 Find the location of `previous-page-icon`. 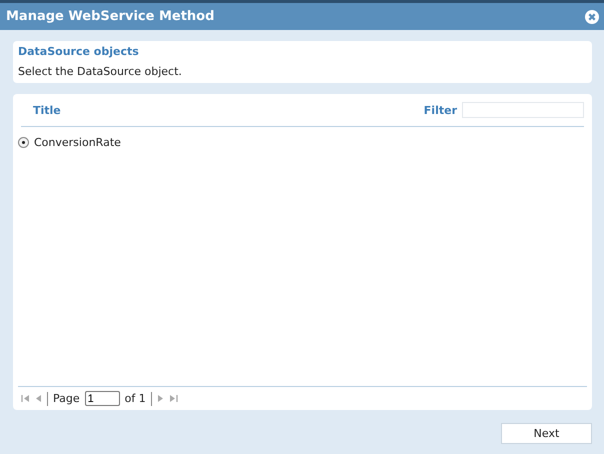

previous-page-icon is located at coordinates (38, 398).